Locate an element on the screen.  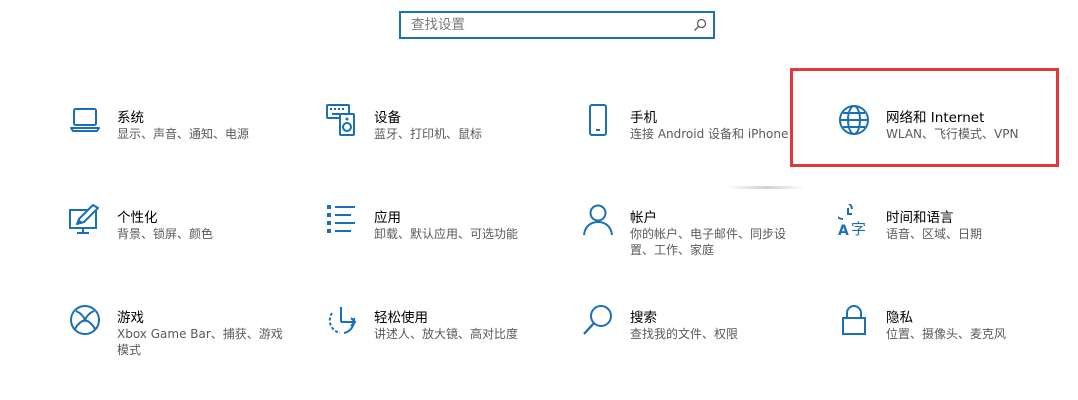
tile-description: 讲述人、放大镜、高对比度 is located at coordinates (446, 334).